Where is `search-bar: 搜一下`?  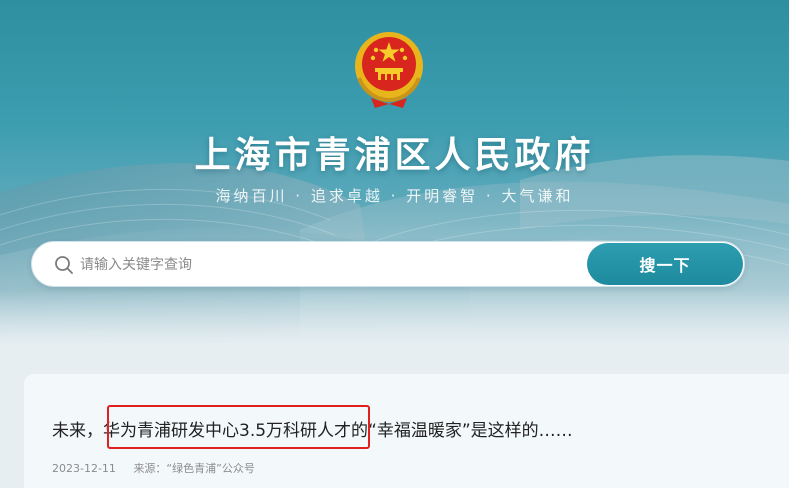
search-bar: 搜一下 is located at coordinates (388, 264).